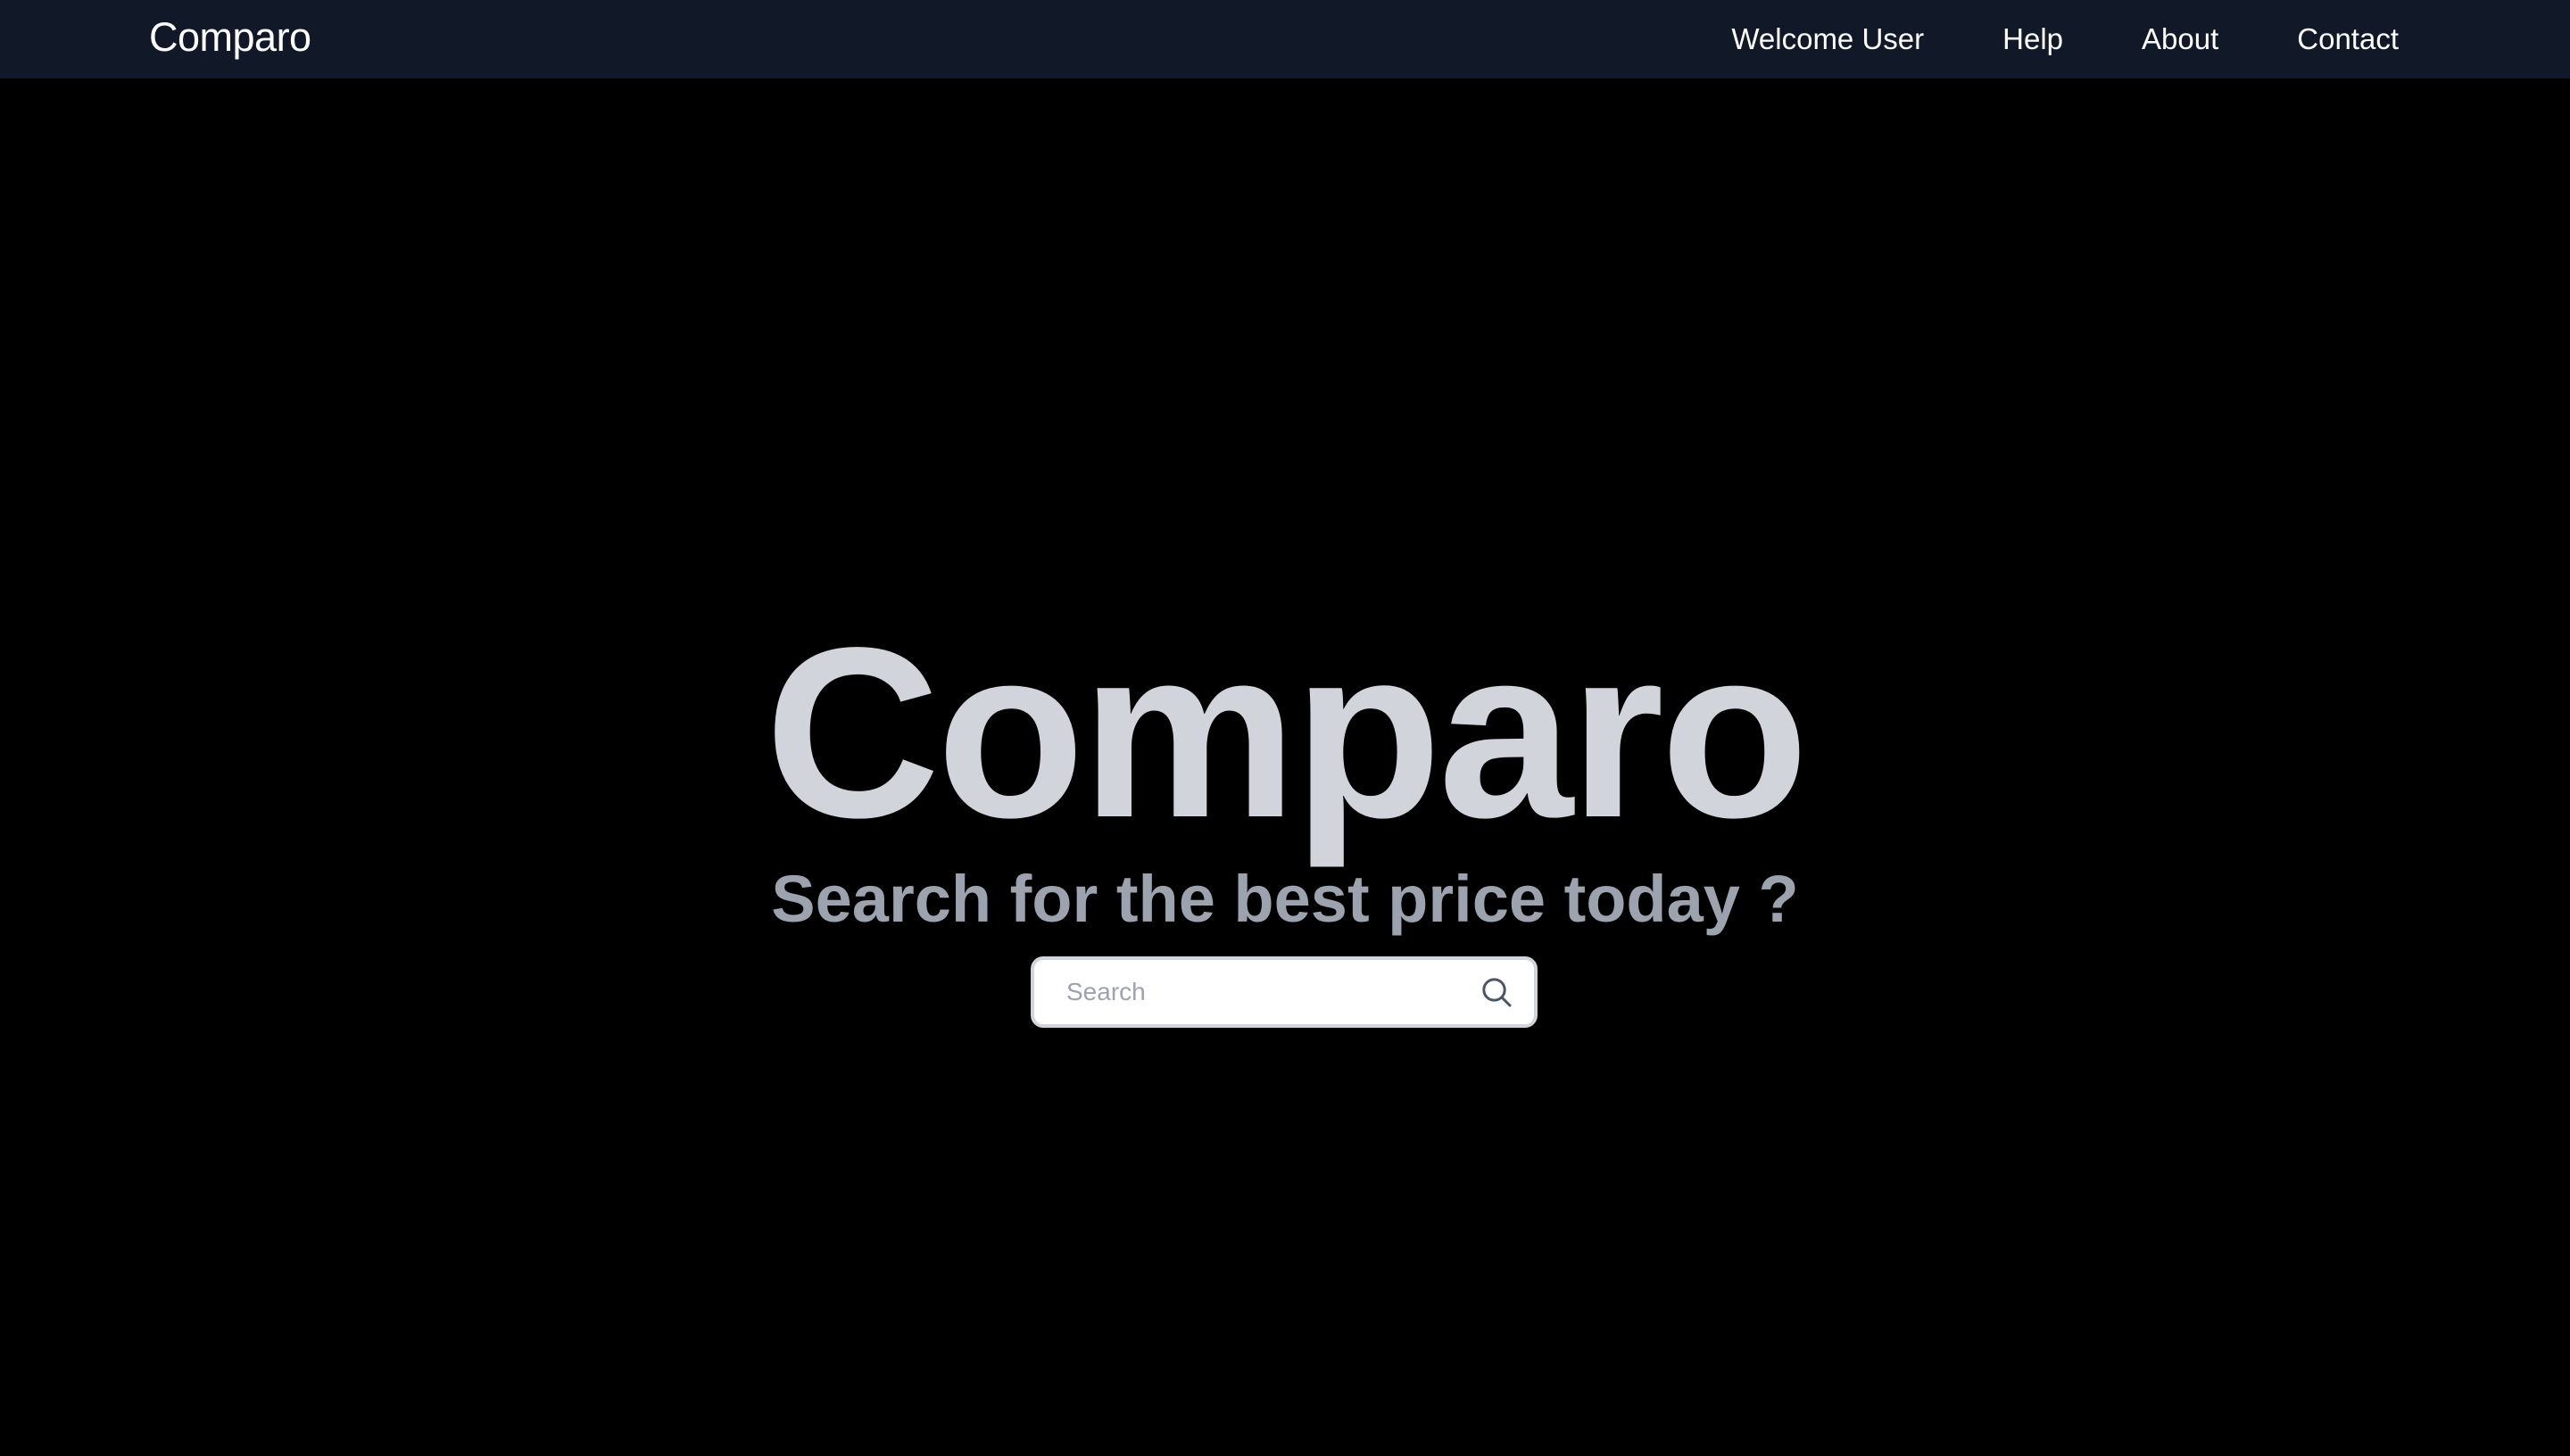 The width and height of the screenshot is (2570, 1456). I want to click on search-input, so click(1262, 992).